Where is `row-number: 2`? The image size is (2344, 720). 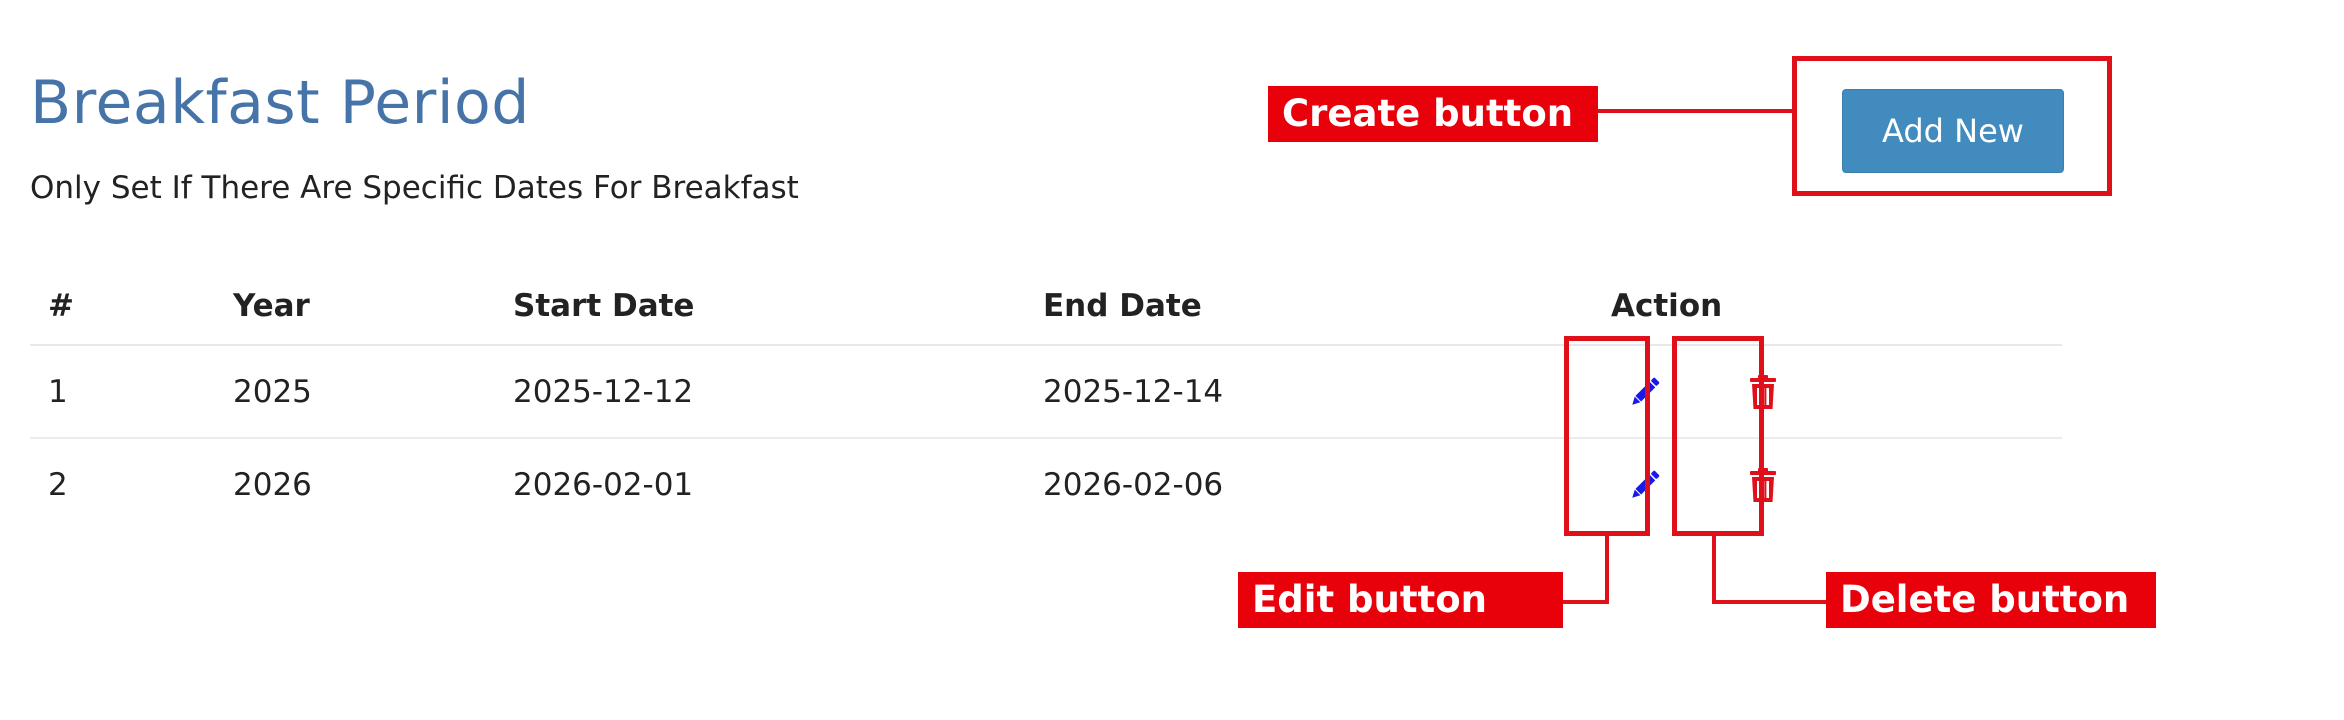
row-number: 2 is located at coordinates (58, 484).